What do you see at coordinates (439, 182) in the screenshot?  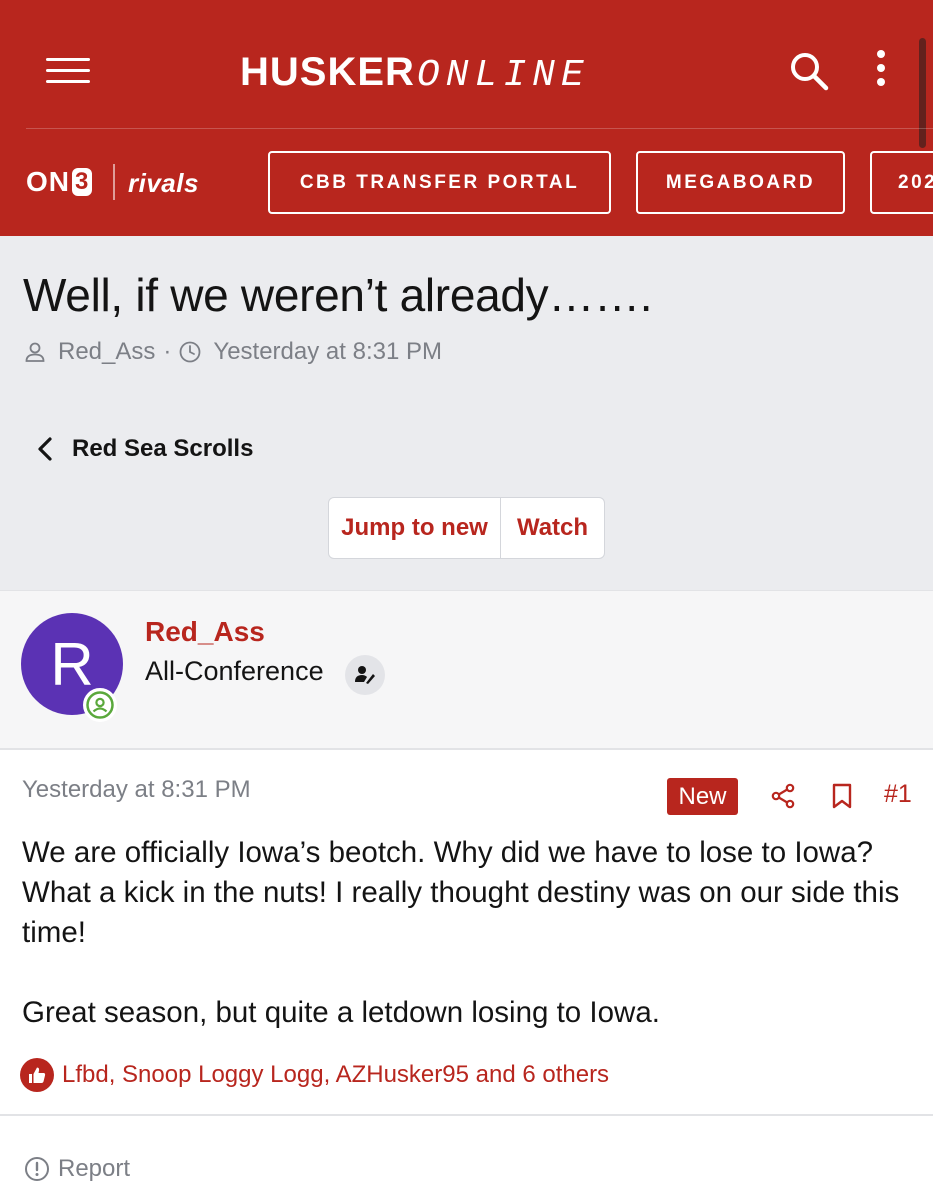 I see `nav-cbb-transfer-portal: CBB TRANSFER PORTAL` at bounding box center [439, 182].